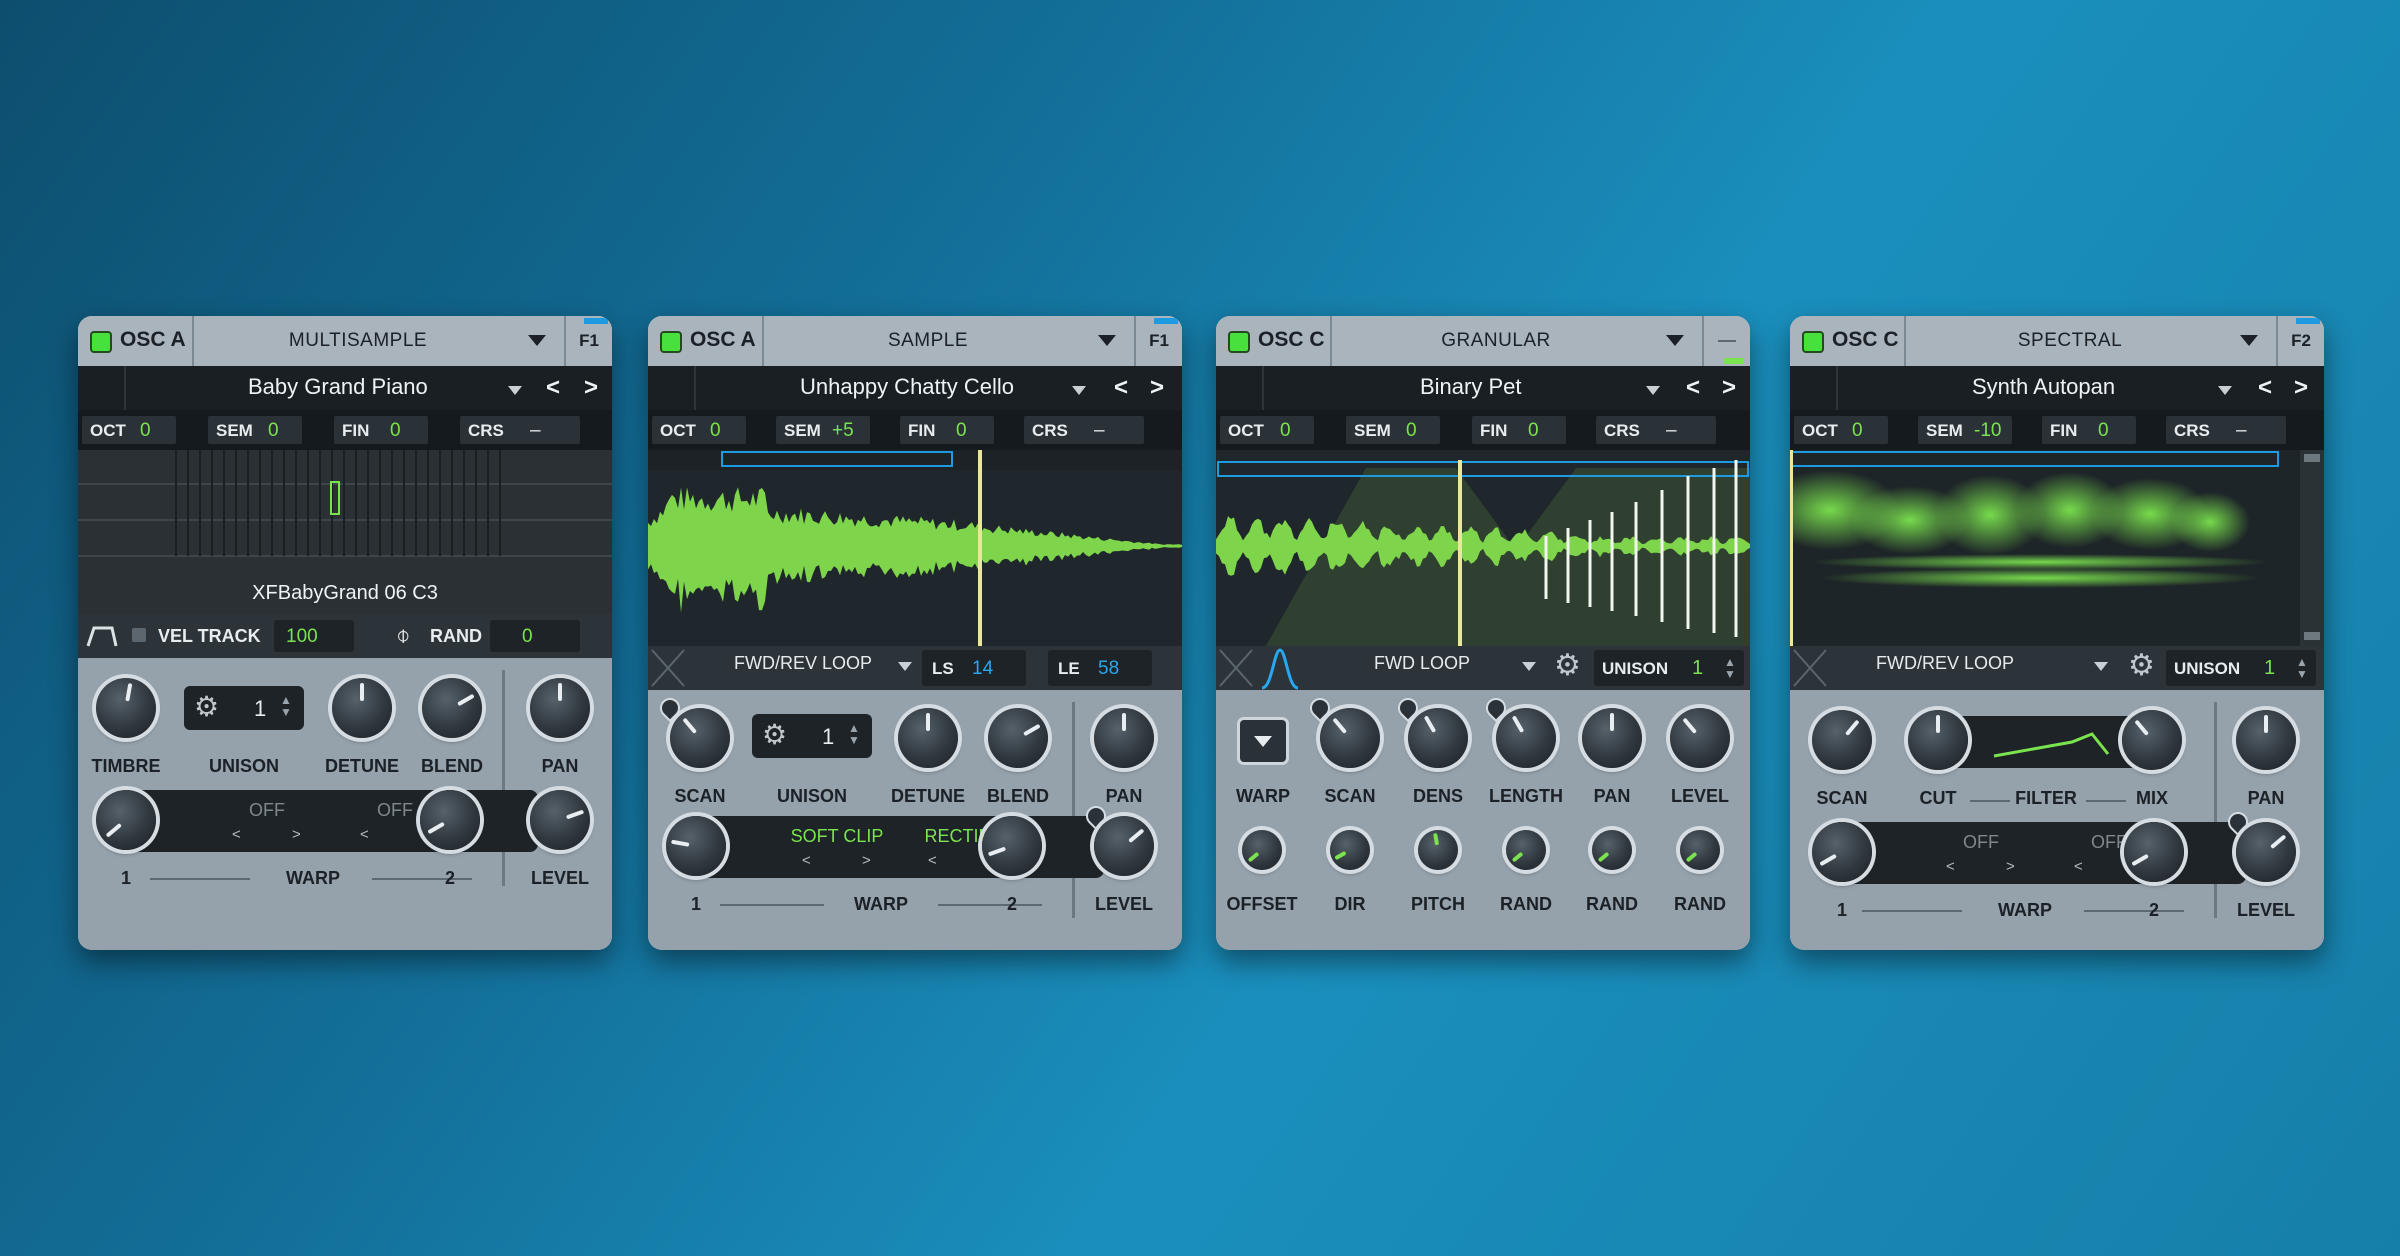 The height and width of the screenshot is (1256, 2400). I want to click on vel-track-field: 100, so click(314, 636).